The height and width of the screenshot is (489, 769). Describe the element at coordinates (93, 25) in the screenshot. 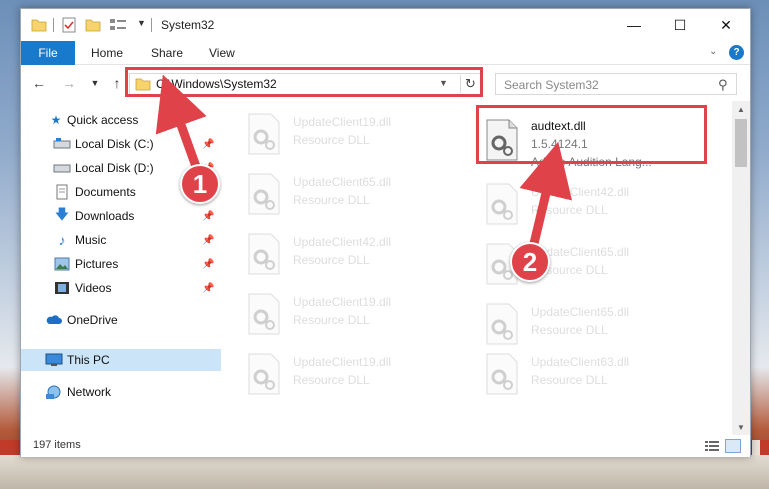

I see `new-folder-icon` at that location.